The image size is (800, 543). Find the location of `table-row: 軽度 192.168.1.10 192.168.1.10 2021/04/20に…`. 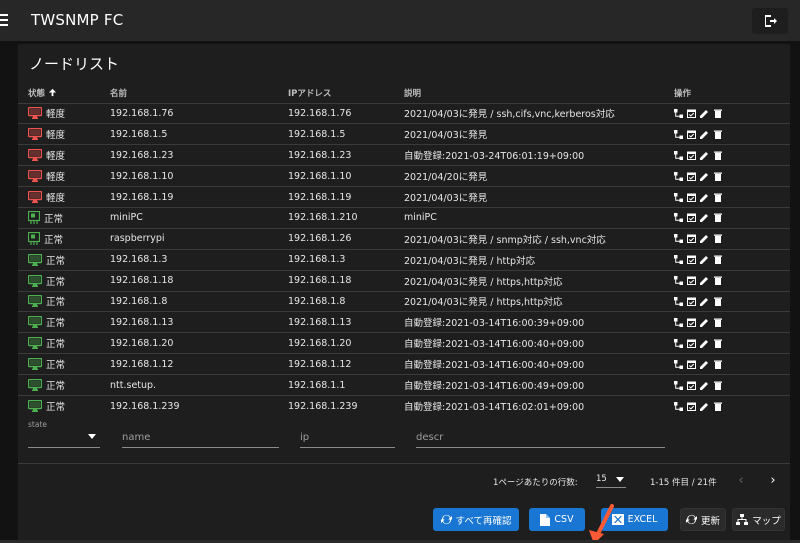

table-row: 軽度 192.168.1.10 192.168.1.10 2021/04/20に… is located at coordinates (404, 176).